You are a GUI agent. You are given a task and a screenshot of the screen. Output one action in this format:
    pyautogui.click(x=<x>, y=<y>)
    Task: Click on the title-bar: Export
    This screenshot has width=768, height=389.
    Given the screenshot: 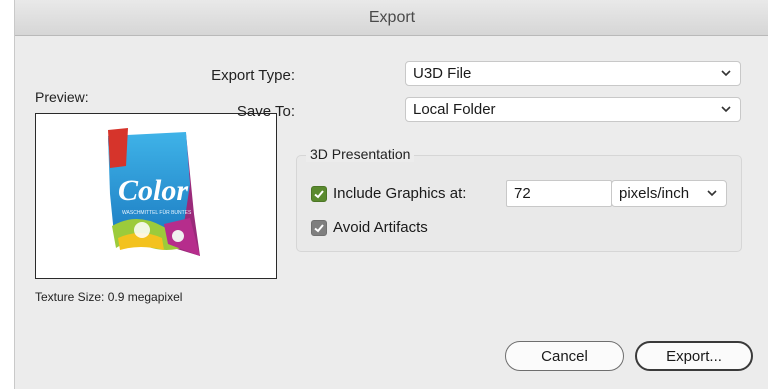 What is the action you would take?
    pyautogui.click(x=391, y=18)
    